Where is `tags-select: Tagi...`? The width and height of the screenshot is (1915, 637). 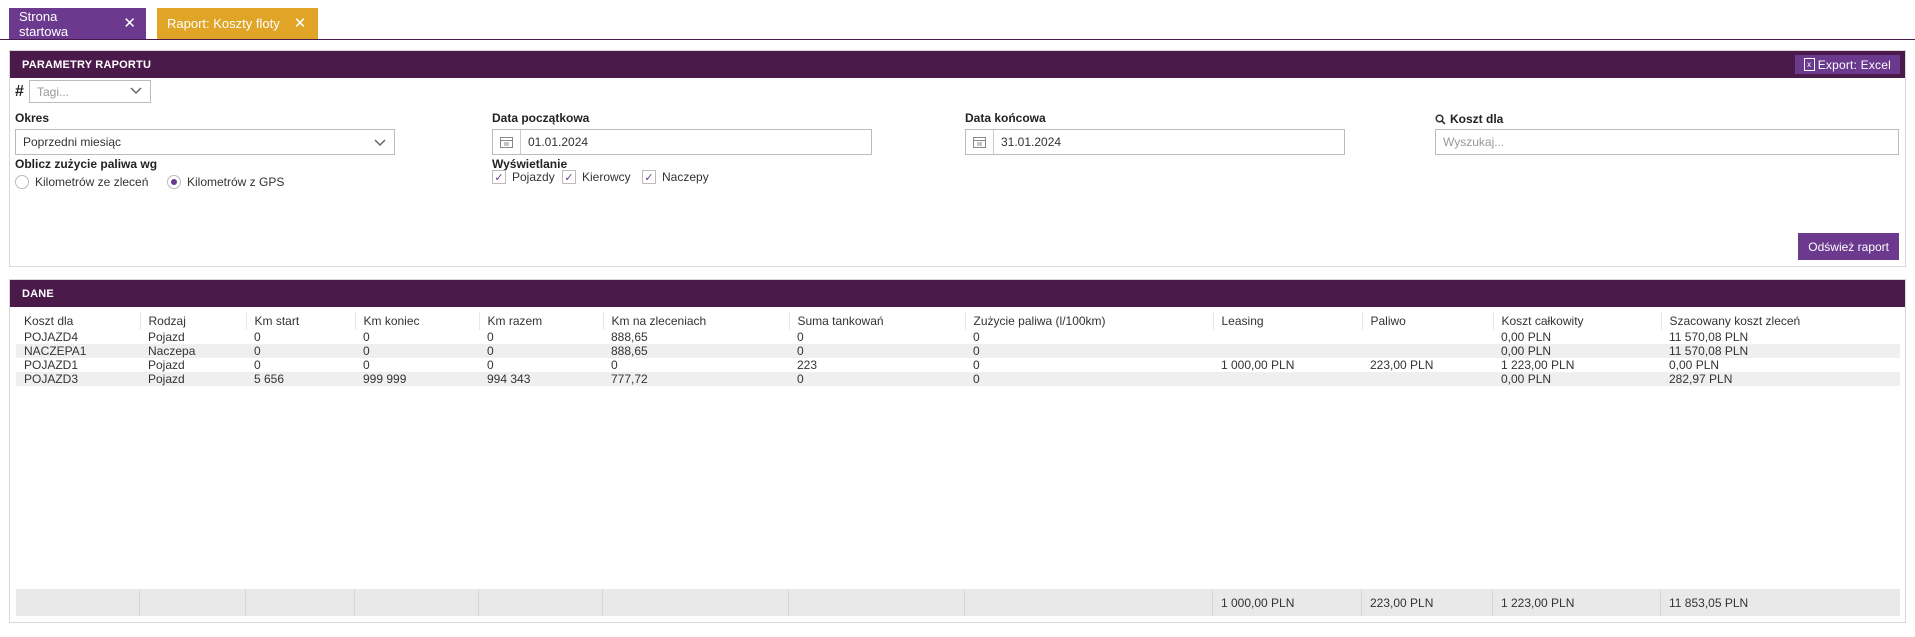 tags-select: Tagi... is located at coordinates (90, 91).